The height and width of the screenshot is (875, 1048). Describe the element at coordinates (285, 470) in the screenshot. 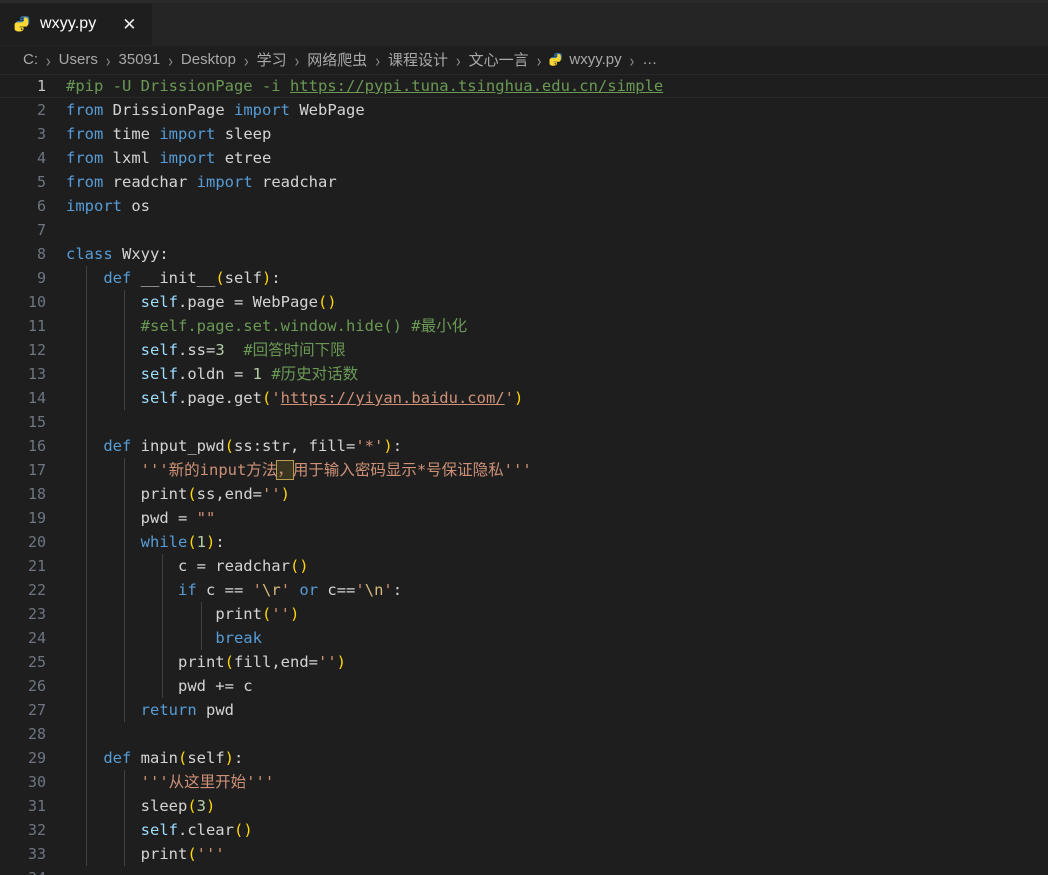

I see `unicode-highlight: ，` at that location.